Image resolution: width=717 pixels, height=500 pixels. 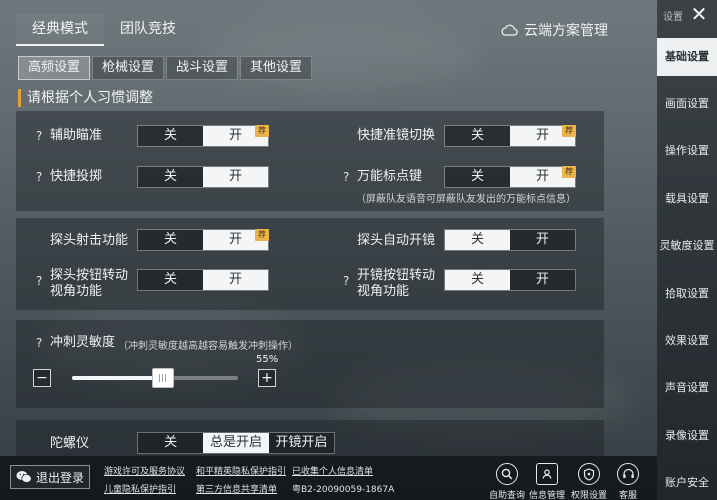 What do you see at coordinates (42, 378) in the screenshot?
I see `sprint-sensitivity-minus-button: −` at bounding box center [42, 378].